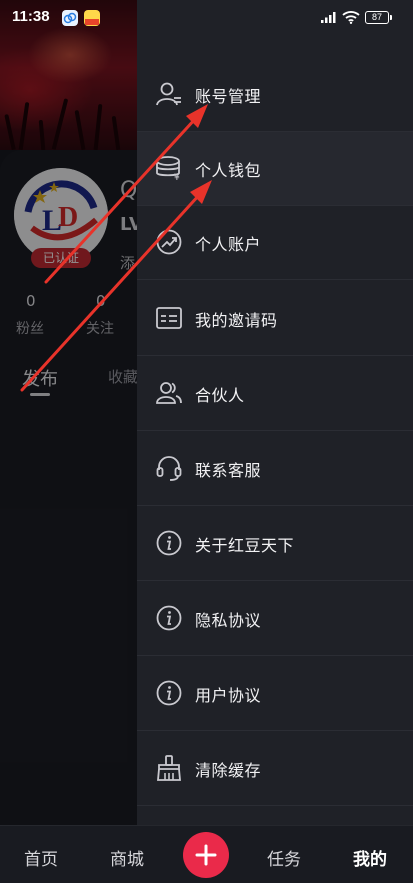 The width and height of the screenshot is (413, 883). Describe the element at coordinates (275, 469) in the screenshot. I see `menu-item-customer-service: 联系客服` at that location.